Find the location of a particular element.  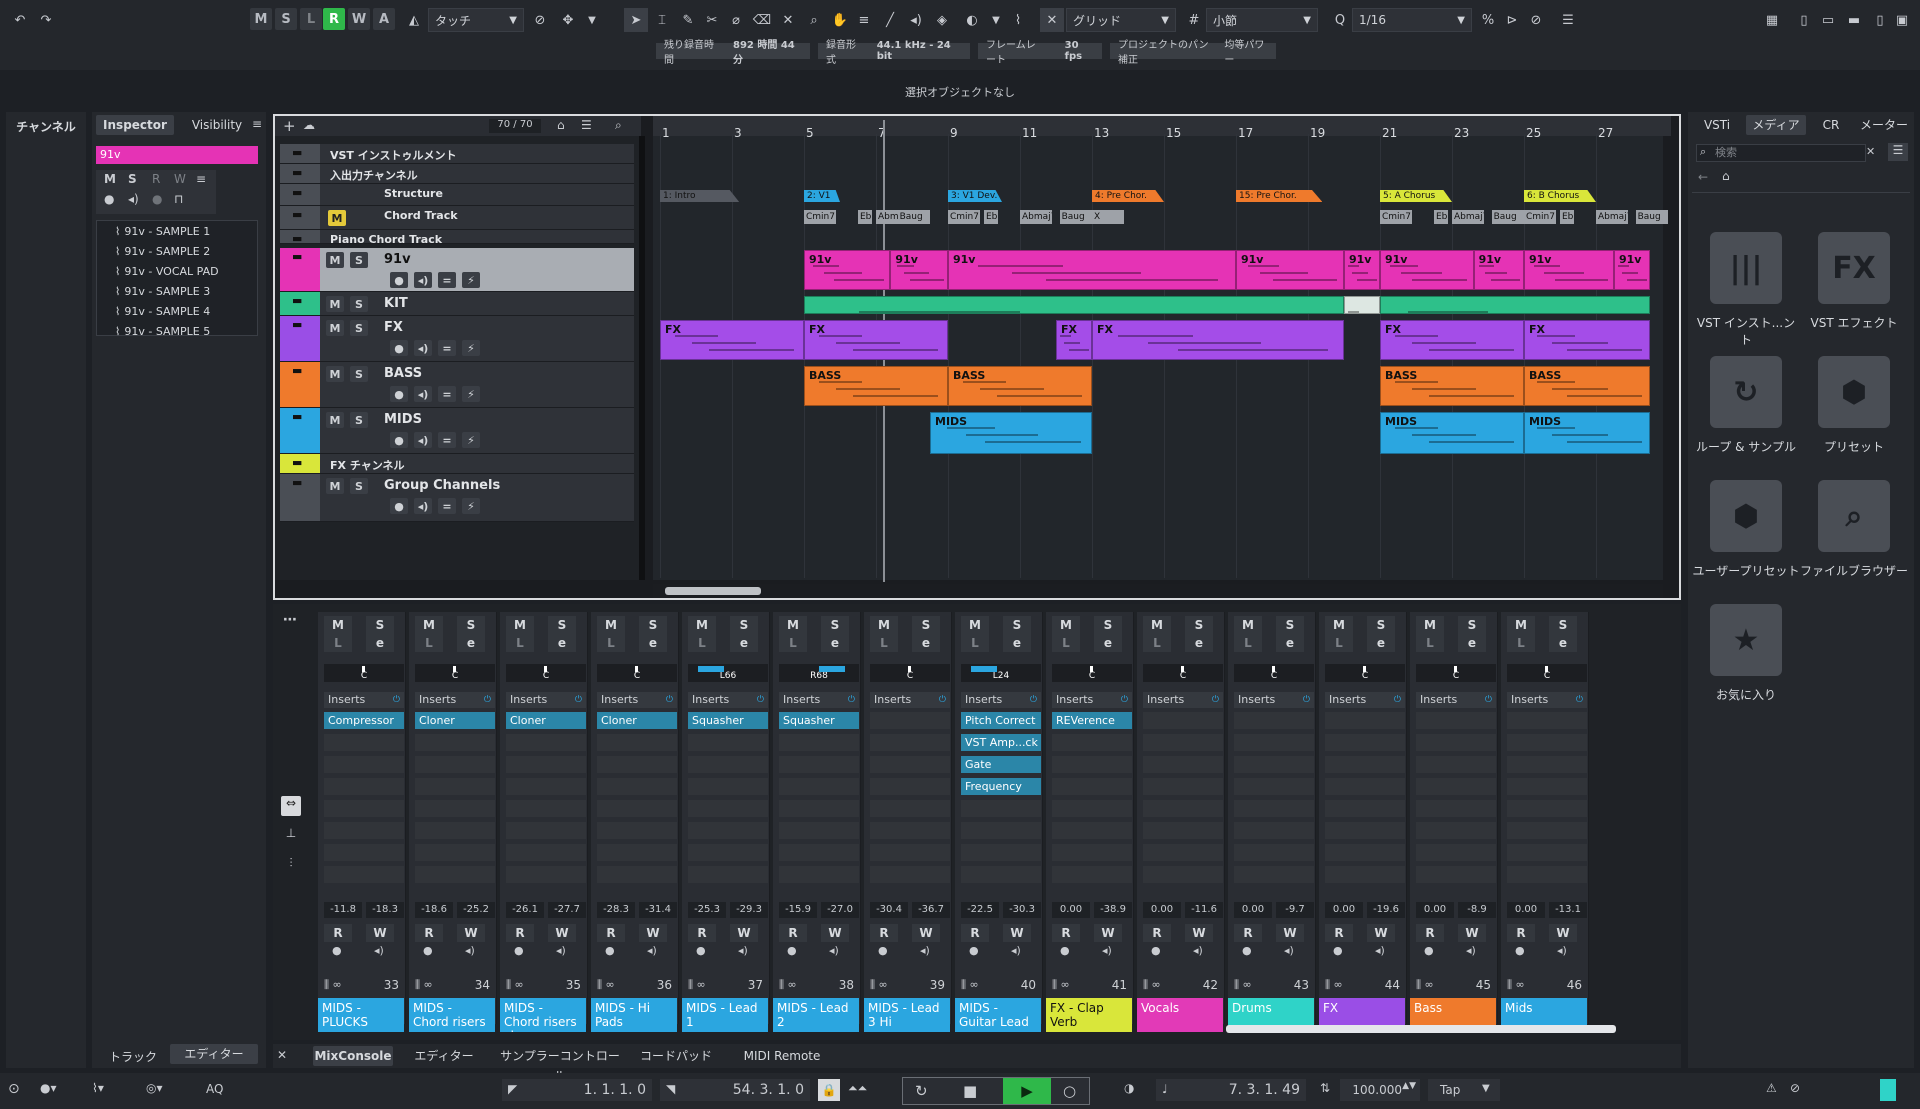

search-clear-icon: ✕ is located at coordinates (1870, 151).